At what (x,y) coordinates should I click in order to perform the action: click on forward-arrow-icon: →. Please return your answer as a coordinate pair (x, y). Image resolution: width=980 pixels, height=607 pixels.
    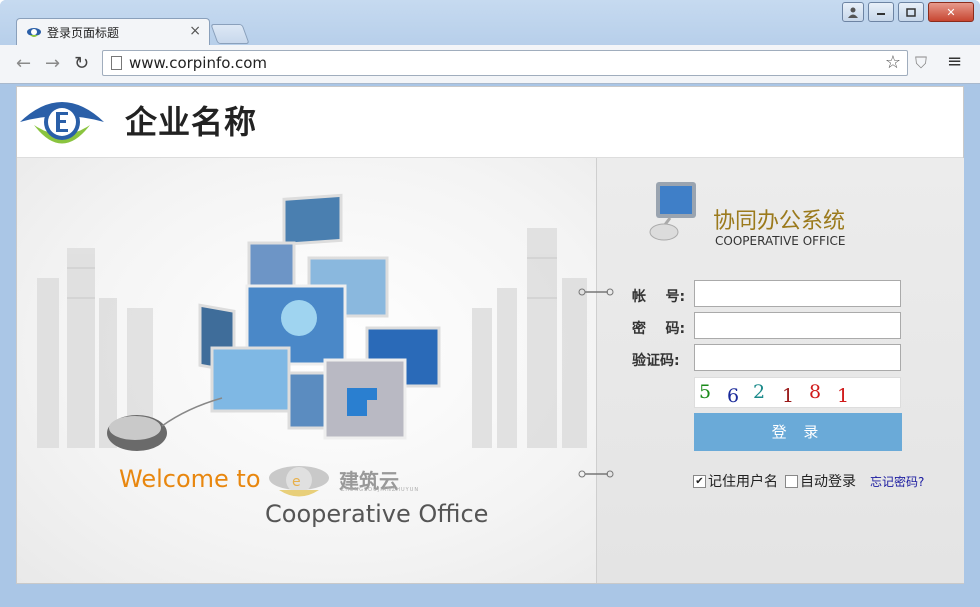
    Looking at the image, I should click on (52, 63).